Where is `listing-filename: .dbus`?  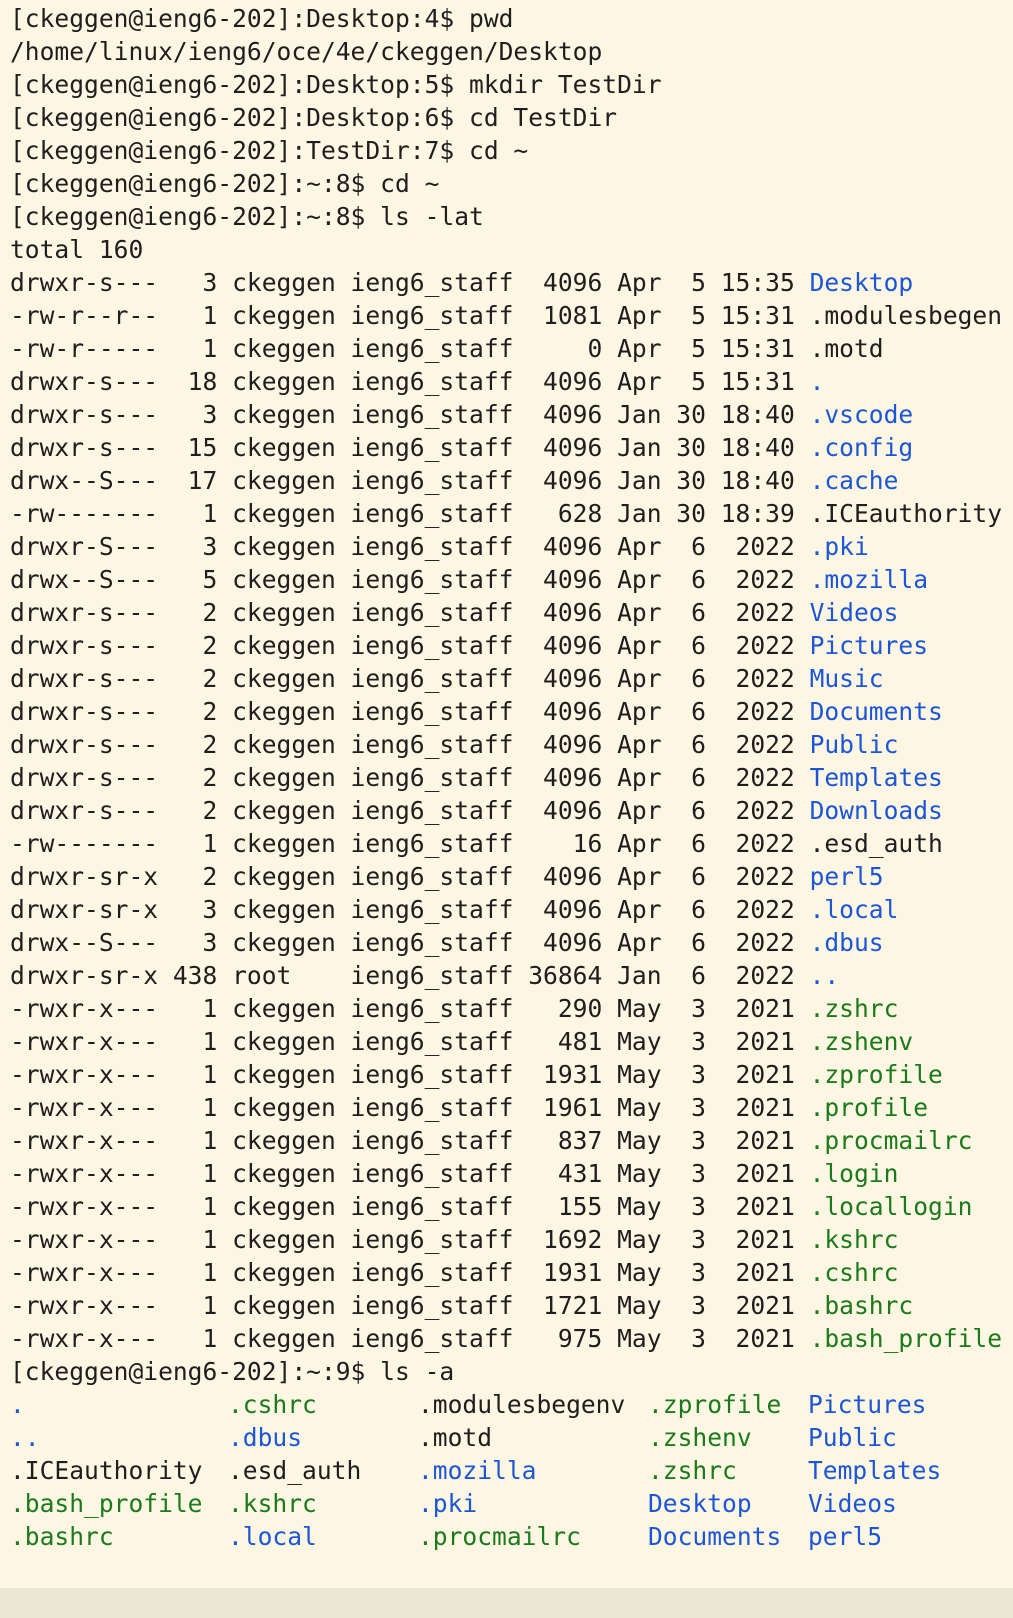 listing-filename: .dbus is located at coordinates (846, 942).